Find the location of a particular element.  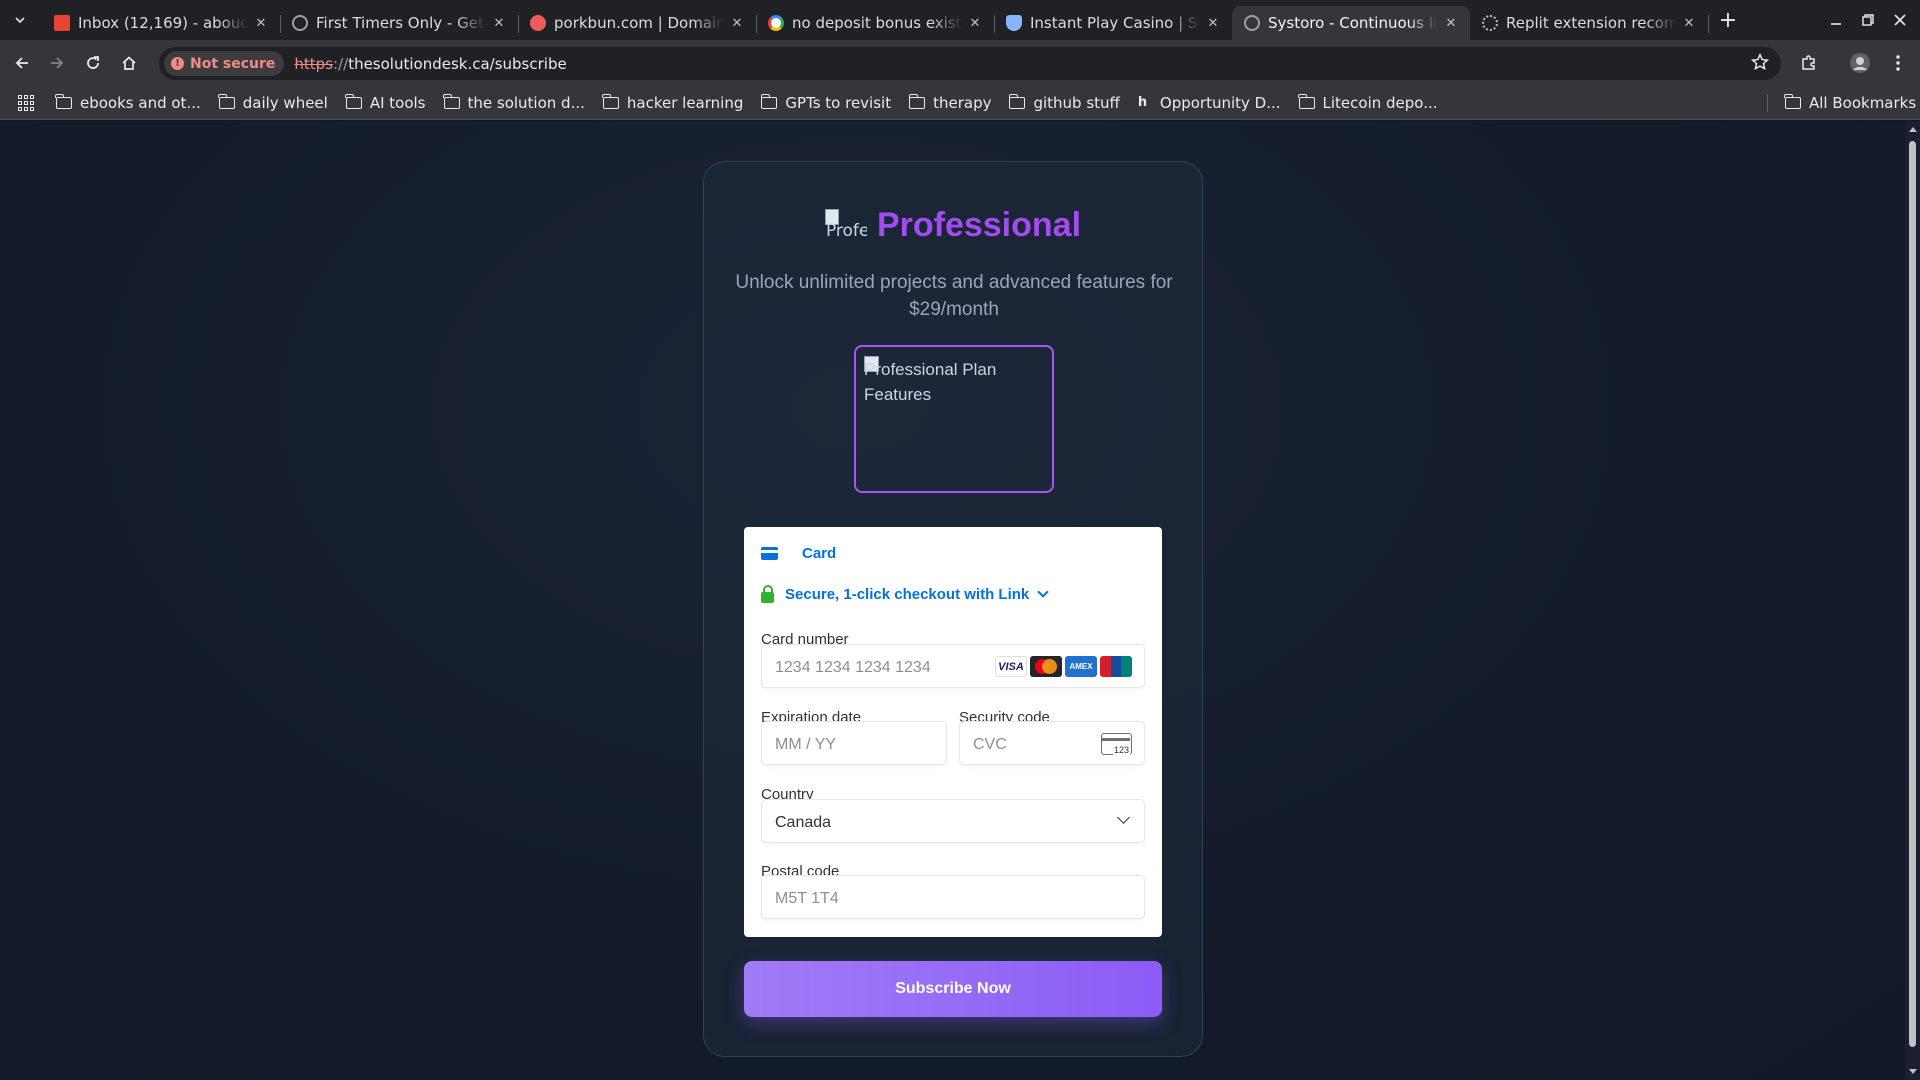

tab-no-deposit: no deposit bonus existing ✕ is located at coordinates (875, 23).